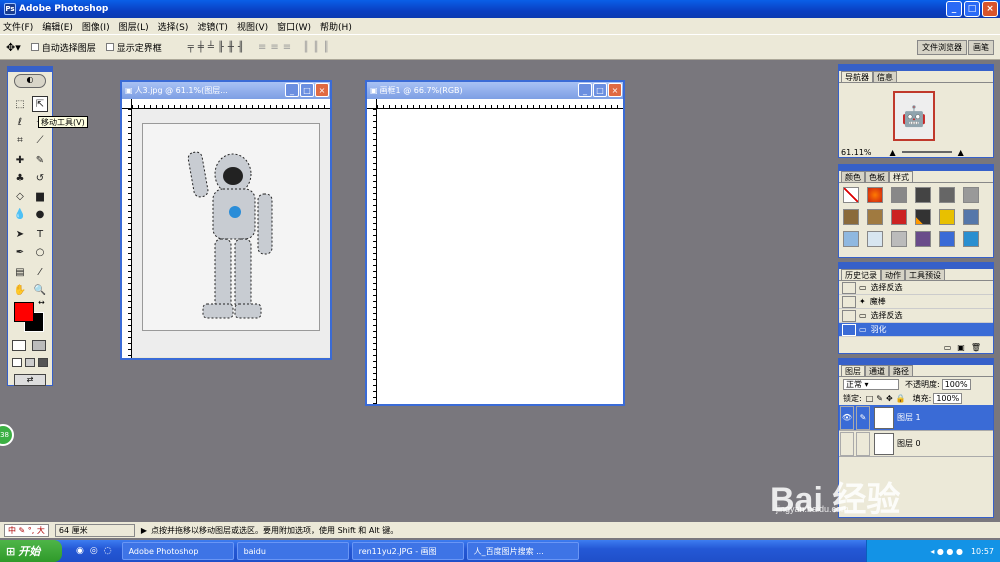 Image resolution: width=1000 pixels, height=562 pixels. I want to click on floating-badge: 38, so click(7, 435).